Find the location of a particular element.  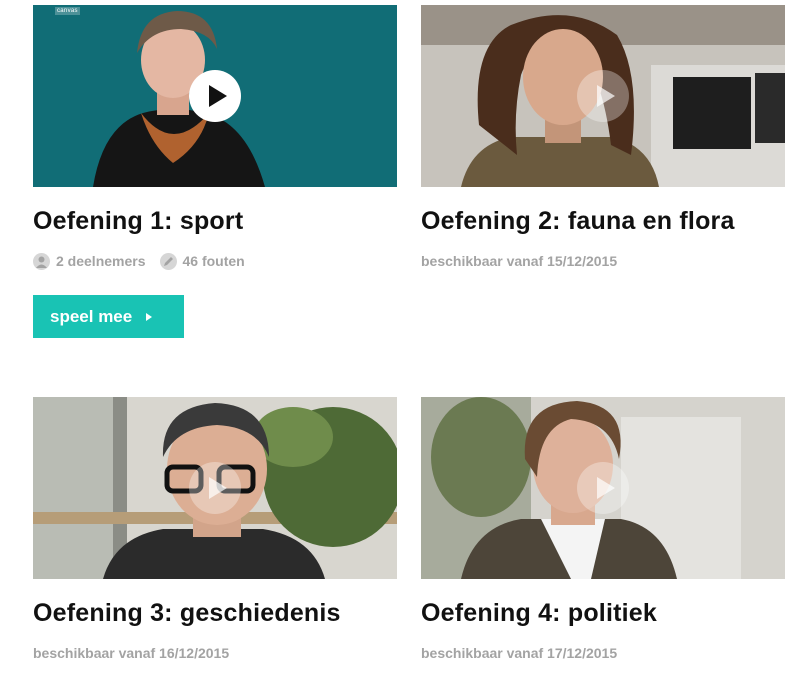

chevron-right-icon is located at coordinates (149, 316).